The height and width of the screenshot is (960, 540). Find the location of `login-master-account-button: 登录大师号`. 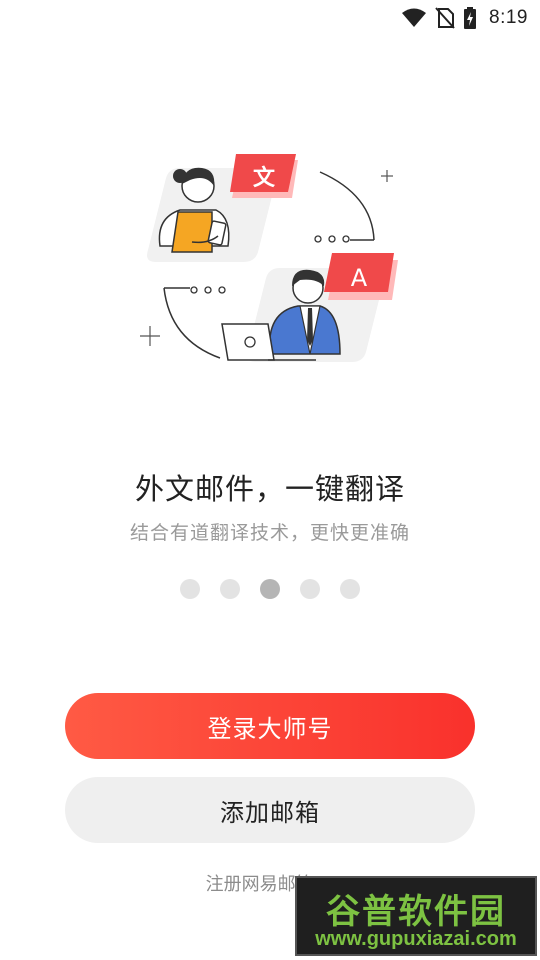

login-master-account-button: 登录大师号 is located at coordinates (270, 726).